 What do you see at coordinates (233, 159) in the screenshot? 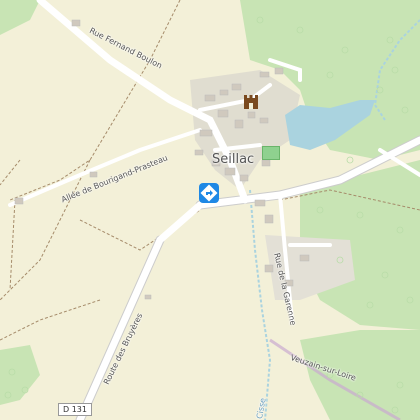
I see `town-label: Seillac` at bounding box center [233, 159].